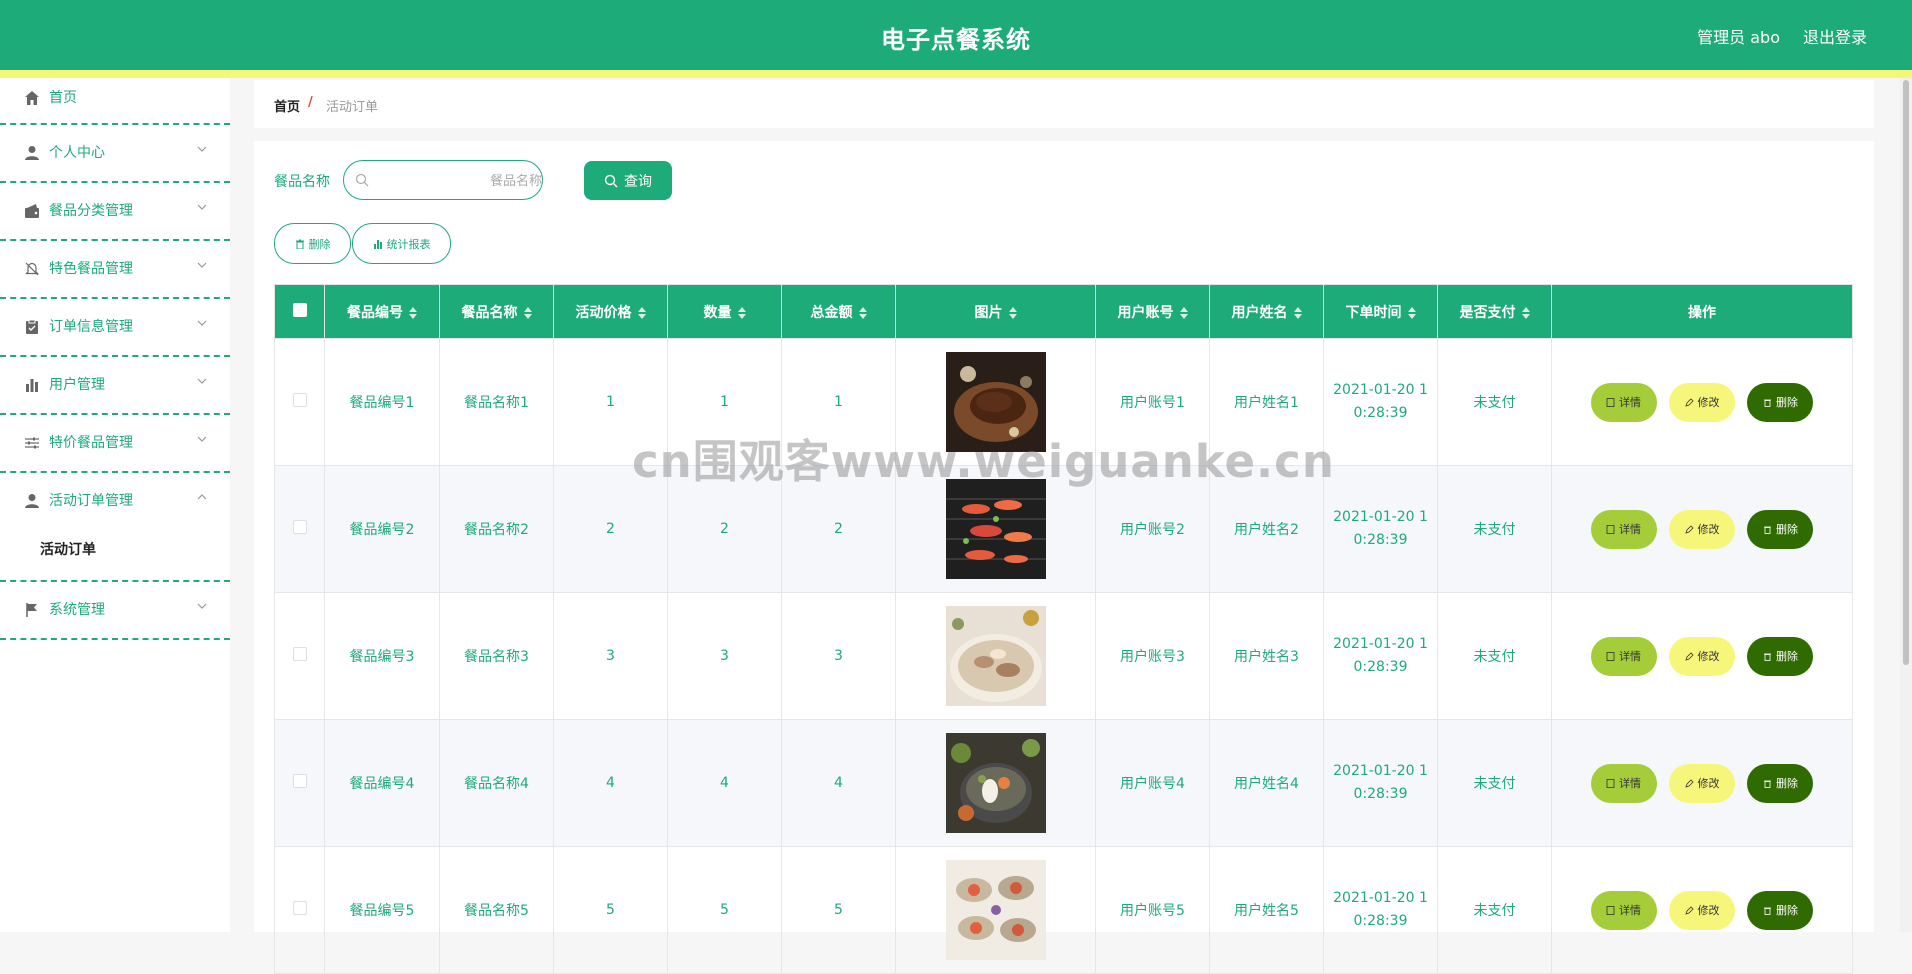  I want to click on stats-report-button: 统计报表, so click(401, 243).